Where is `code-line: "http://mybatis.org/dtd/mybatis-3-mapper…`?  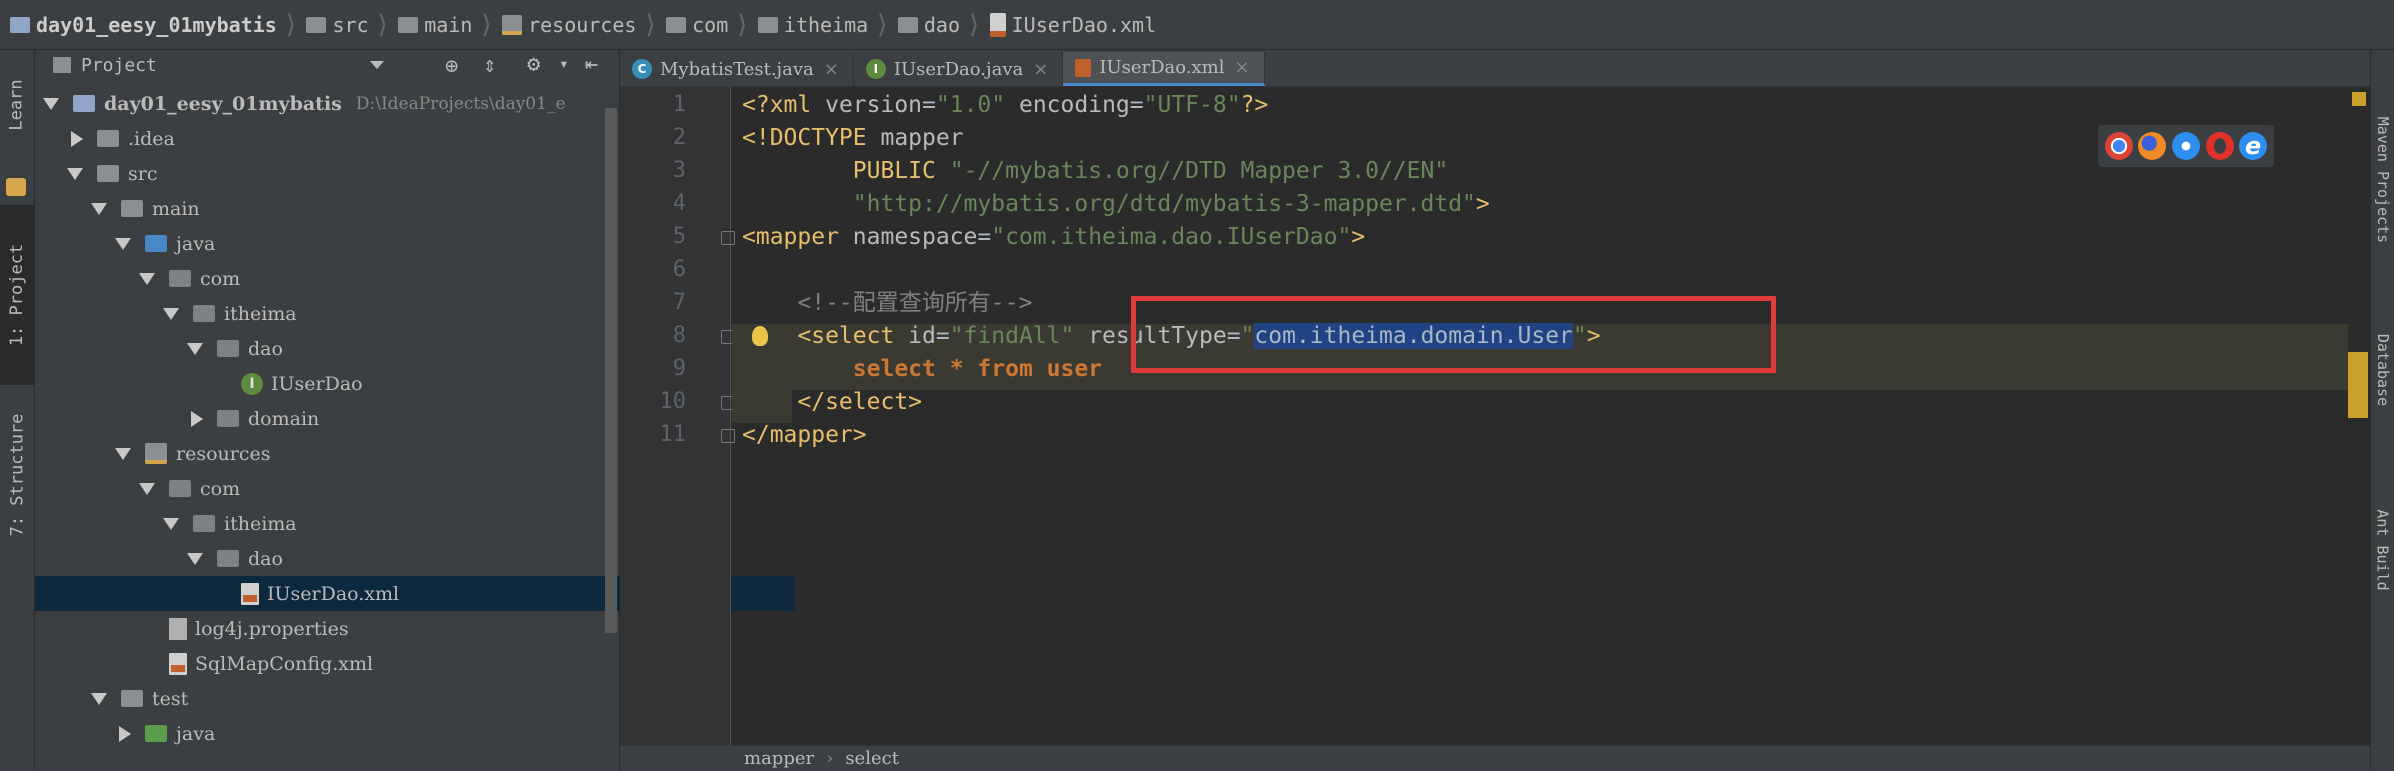 code-line: "http://mybatis.org/dtd/mybatis-3-mapper… is located at coordinates (1116, 204).